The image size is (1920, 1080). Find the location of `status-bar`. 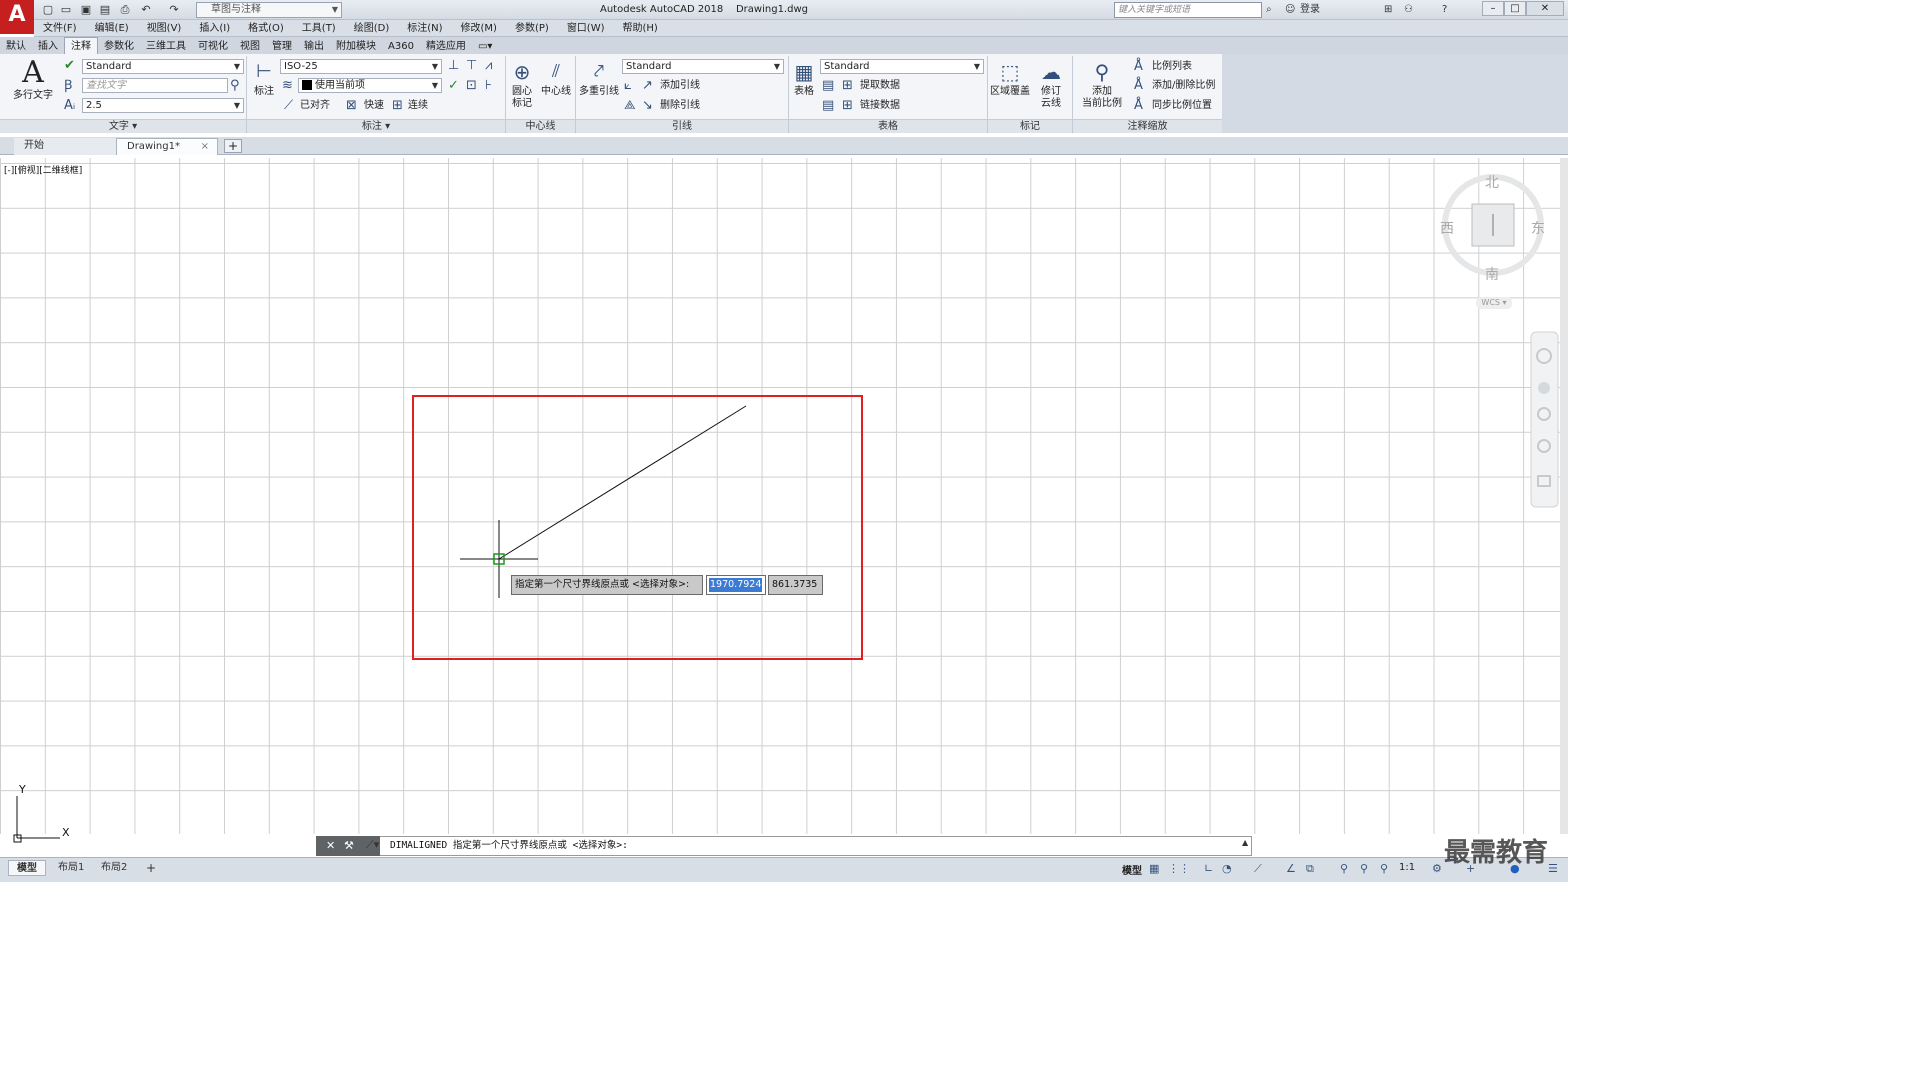

status-bar is located at coordinates (784, 869).